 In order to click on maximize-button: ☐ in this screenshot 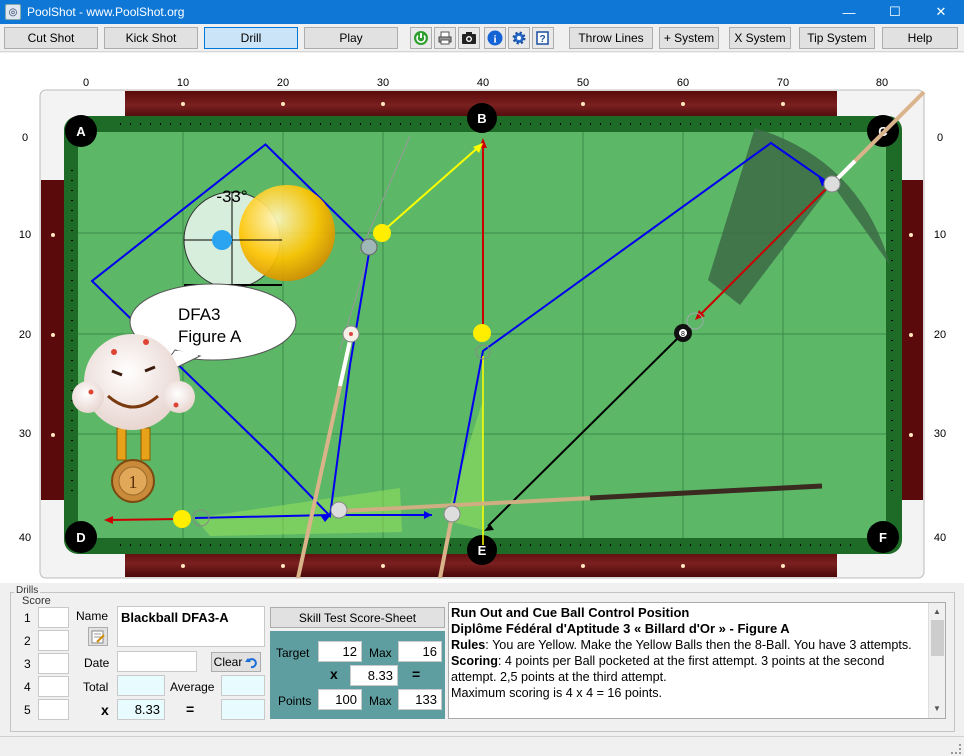, I will do `click(895, 12)`.